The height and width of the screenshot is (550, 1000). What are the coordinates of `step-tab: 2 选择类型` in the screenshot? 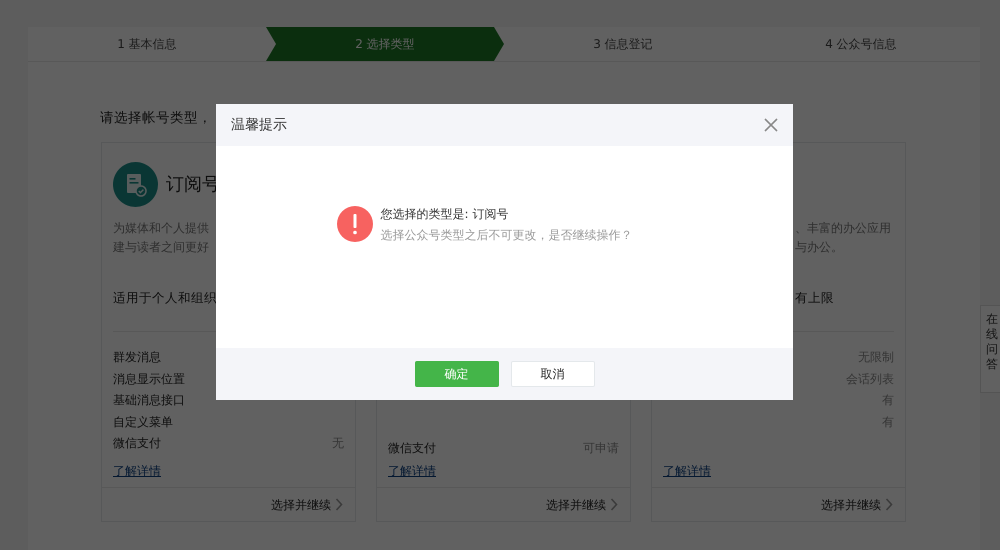 It's located at (385, 44).